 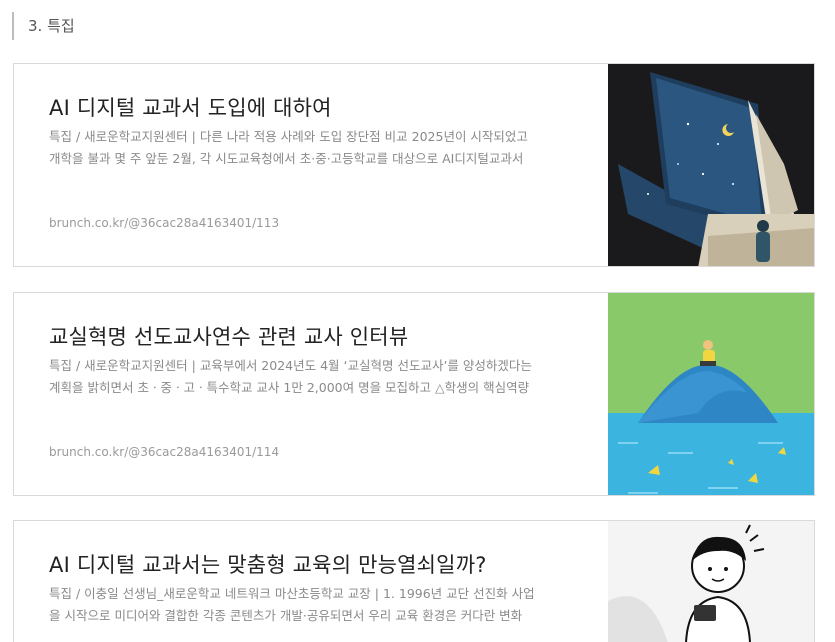 I want to click on article-url: brunch.co.kr/@36cac28a4163401/113, so click(x=164, y=223).